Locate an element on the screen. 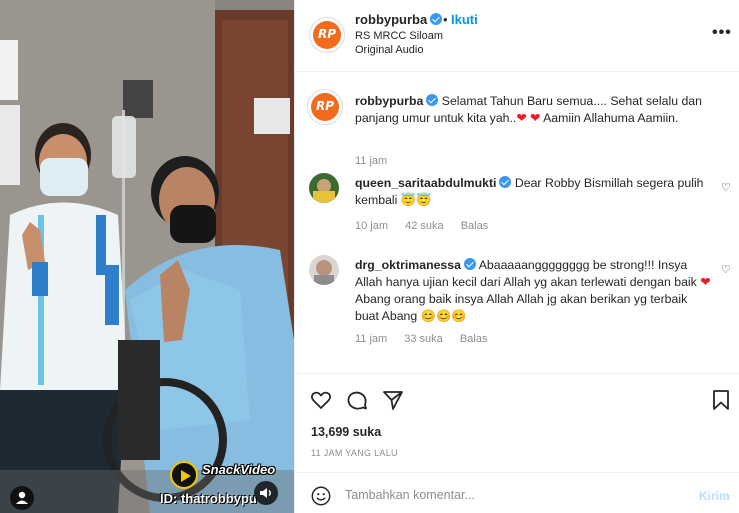  likes-count: 13,699 suka is located at coordinates (346, 432).